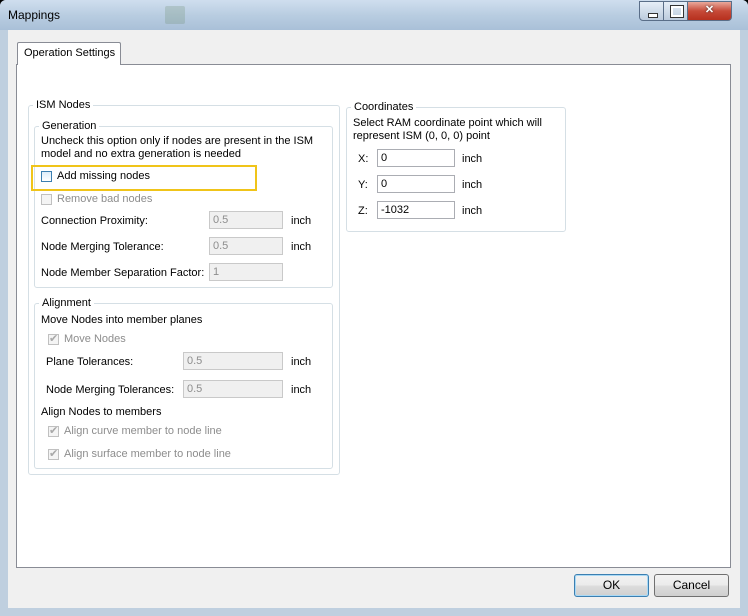 The height and width of the screenshot is (616, 748). What do you see at coordinates (246, 246) in the screenshot?
I see `node-merging-tolerance-field` at bounding box center [246, 246].